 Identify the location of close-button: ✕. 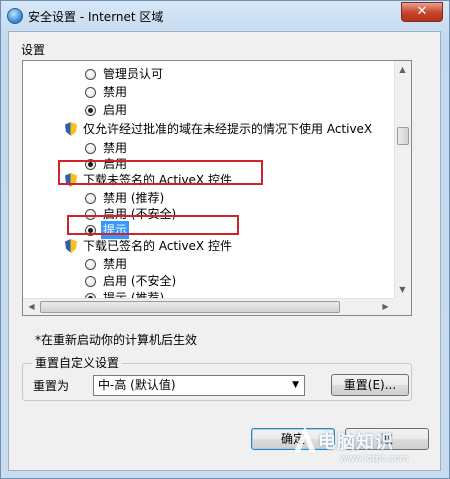
(422, 12).